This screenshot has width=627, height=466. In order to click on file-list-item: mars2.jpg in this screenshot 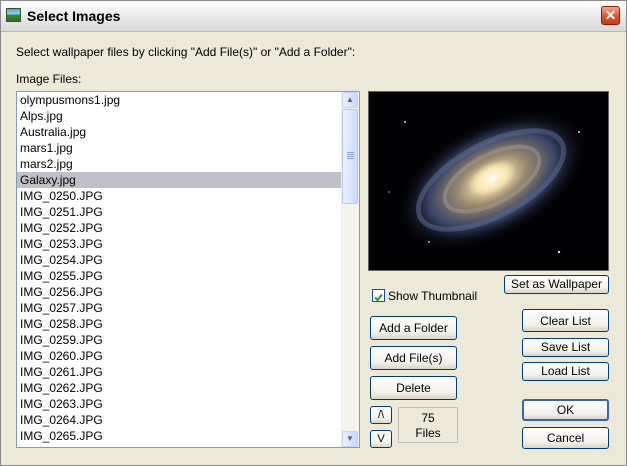, I will do `click(180, 164)`.